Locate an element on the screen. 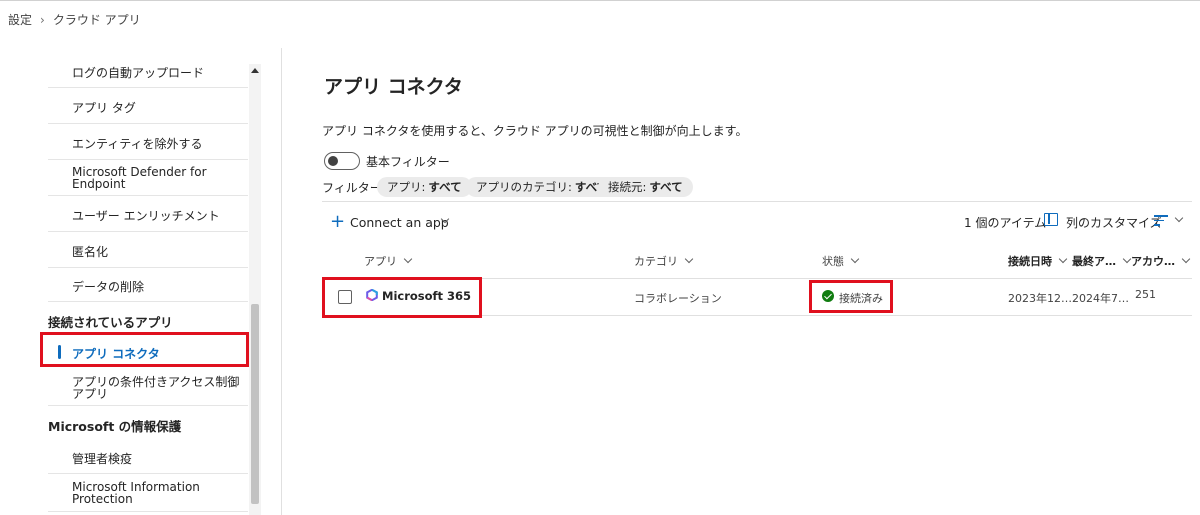 The image size is (1200, 515). column-header-app: アプリ is located at coordinates (388, 261).